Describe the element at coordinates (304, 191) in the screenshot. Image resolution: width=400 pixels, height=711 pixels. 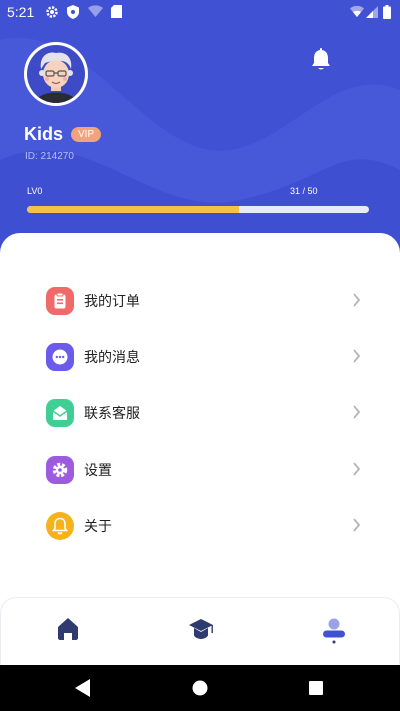
I see `xp-text: 31 / 50` at that location.